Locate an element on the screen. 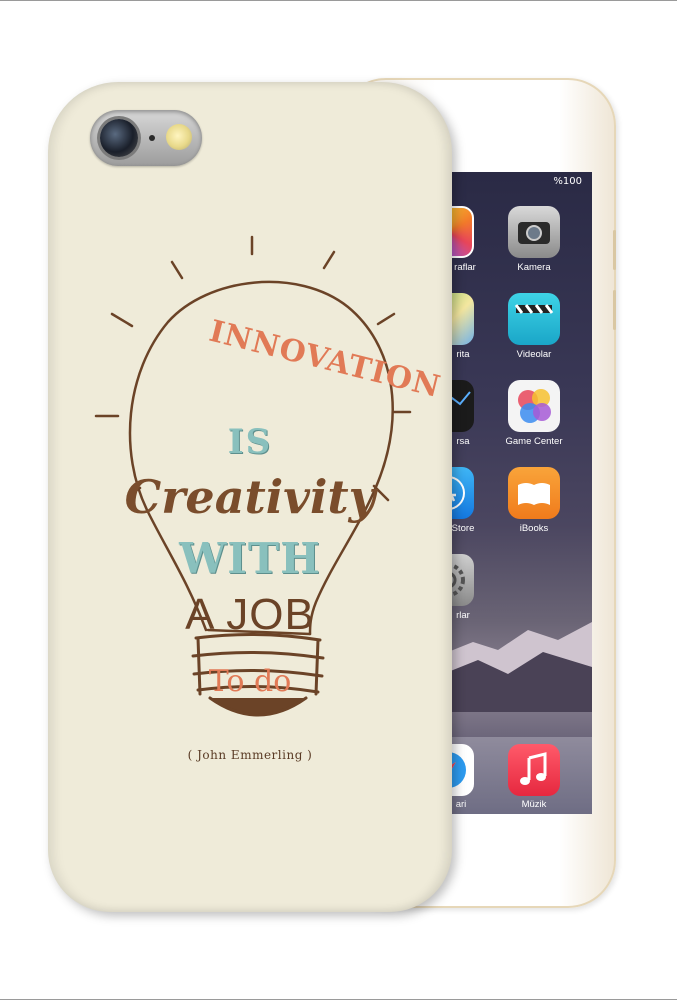  ibooks-icon is located at coordinates (534, 493).